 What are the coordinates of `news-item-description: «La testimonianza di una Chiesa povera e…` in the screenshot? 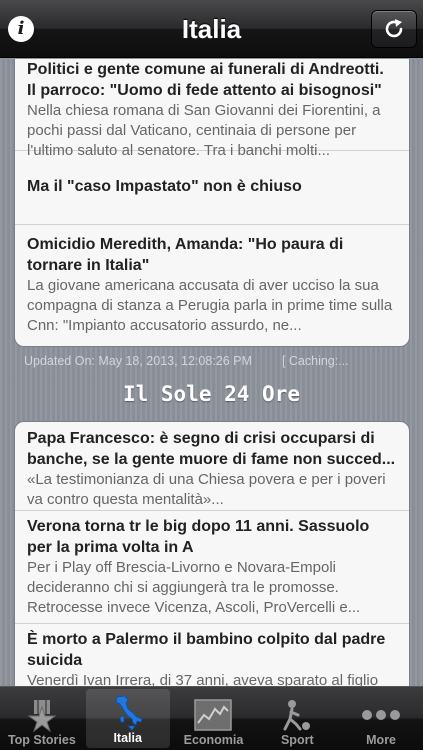 It's located at (206, 489).